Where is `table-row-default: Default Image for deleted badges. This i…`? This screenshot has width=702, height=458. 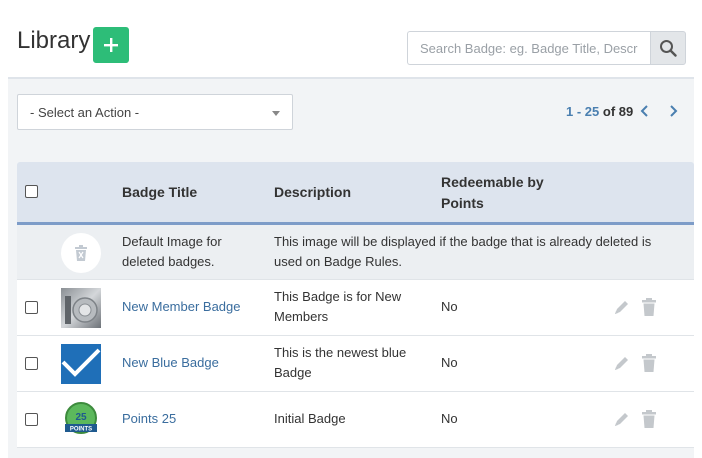
table-row-default: Default Image for deleted badges. This i… is located at coordinates (355, 252).